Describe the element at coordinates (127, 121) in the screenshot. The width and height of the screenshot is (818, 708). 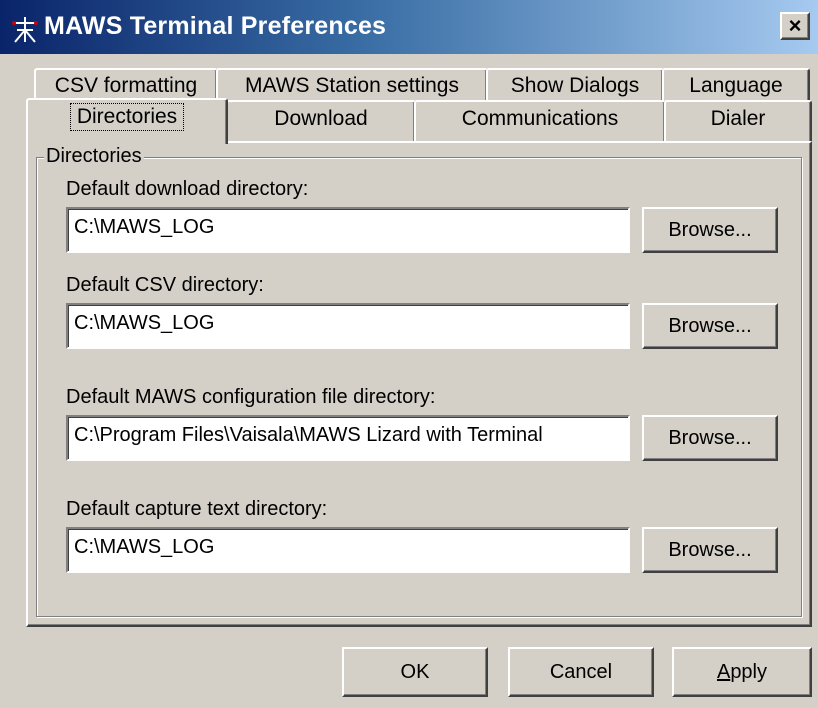
I see `tab-directories: Directories` at that location.